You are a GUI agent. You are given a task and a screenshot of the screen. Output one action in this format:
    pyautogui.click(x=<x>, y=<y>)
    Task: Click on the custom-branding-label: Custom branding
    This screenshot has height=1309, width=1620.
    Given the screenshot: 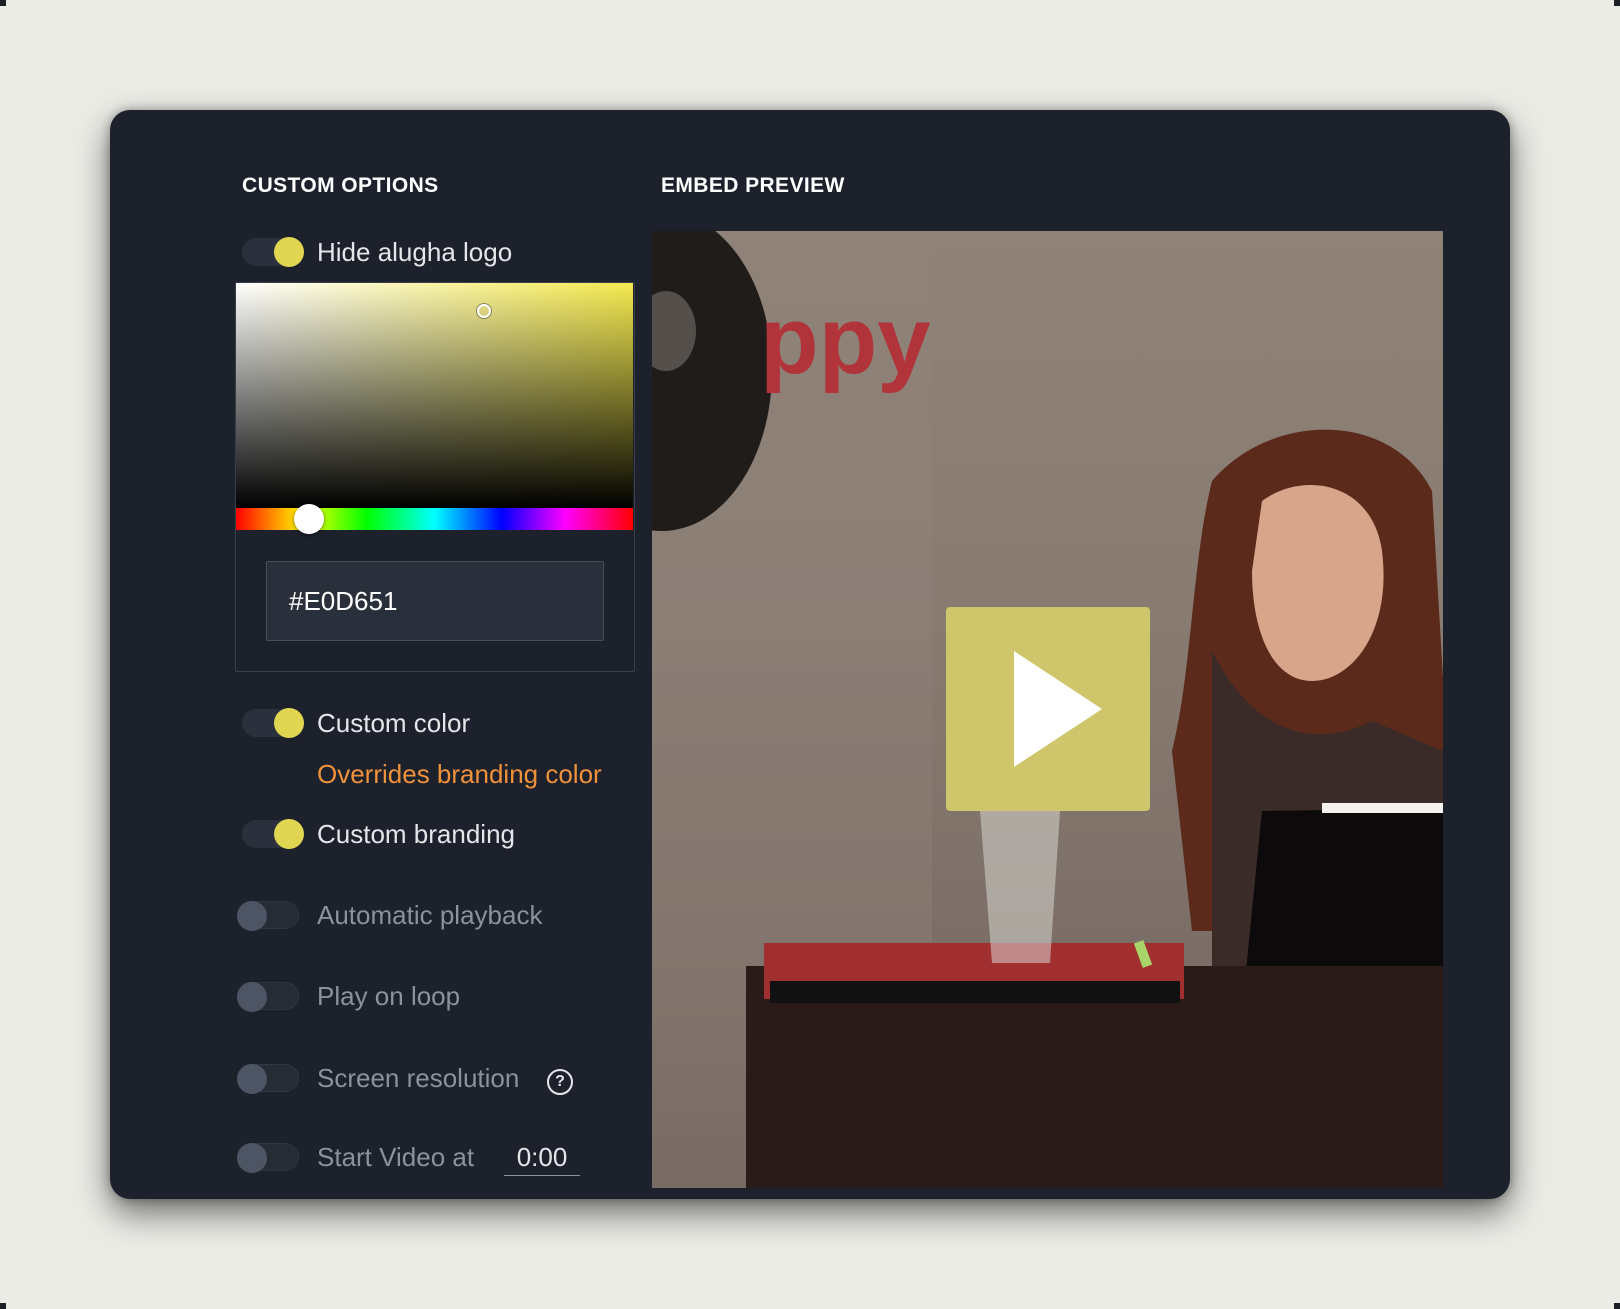 What is the action you would take?
    pyautogui.click(x=416, y=834)
    